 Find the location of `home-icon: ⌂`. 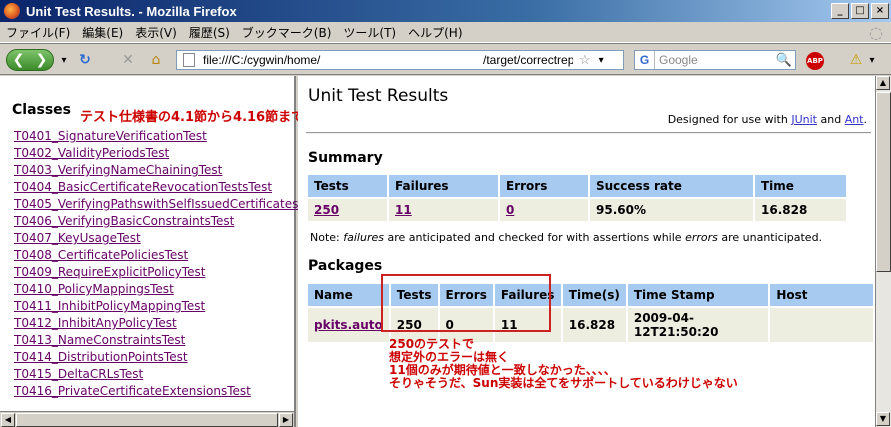

home-icon: ⌂ is located at coordinates (156, 60).